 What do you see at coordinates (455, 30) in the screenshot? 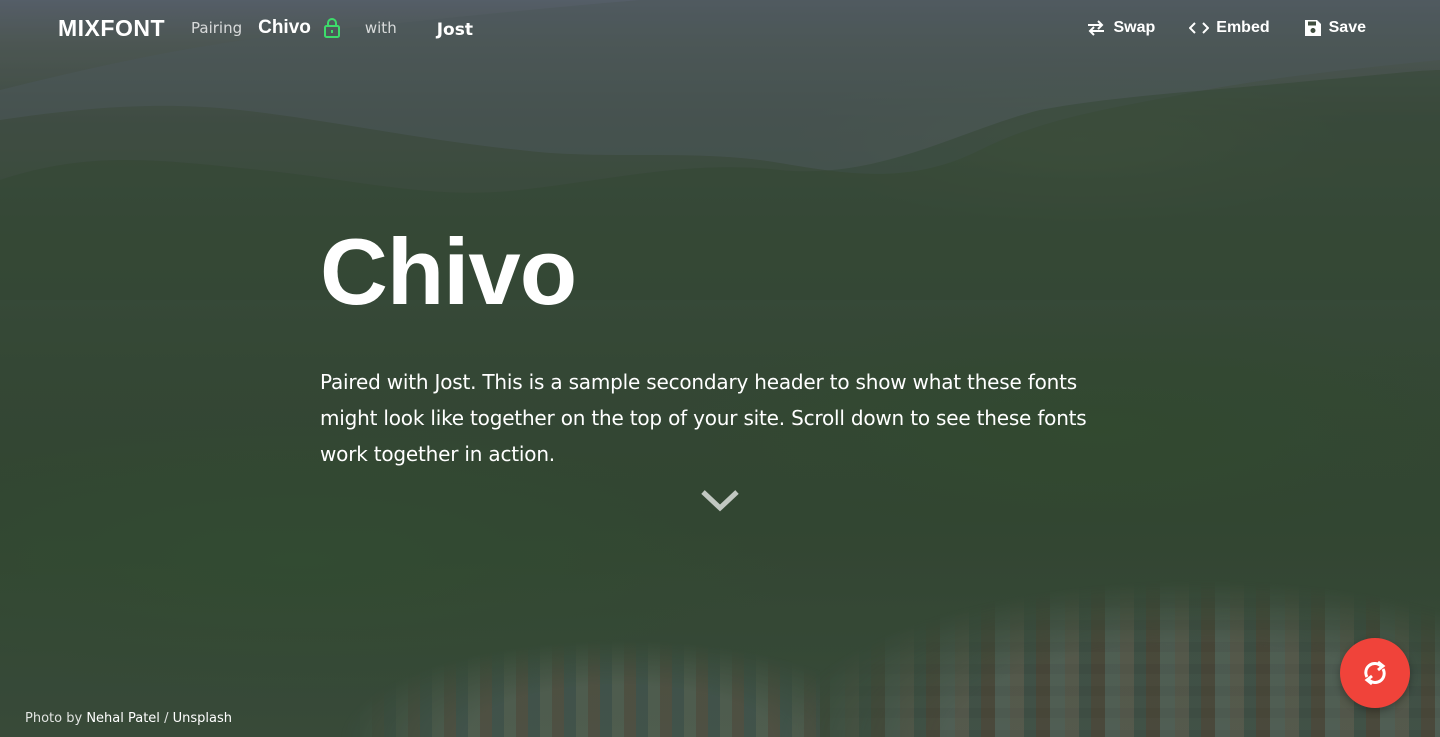
I see `secondary-font-selector: Jost` at bounding box center [455, 30].